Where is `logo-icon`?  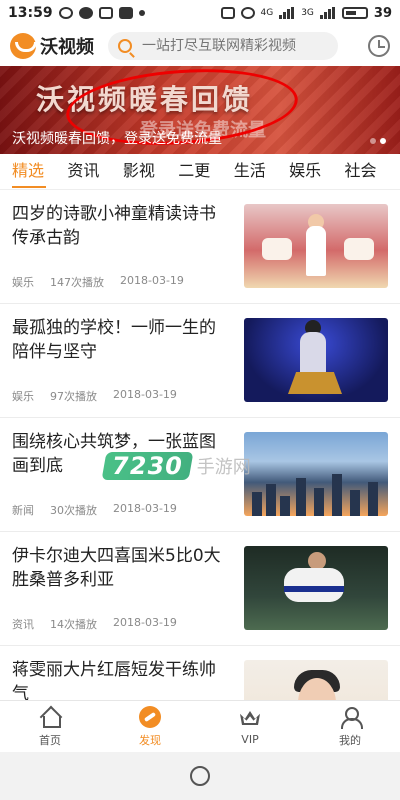 logo-icon is located at coordinates (23, 46).